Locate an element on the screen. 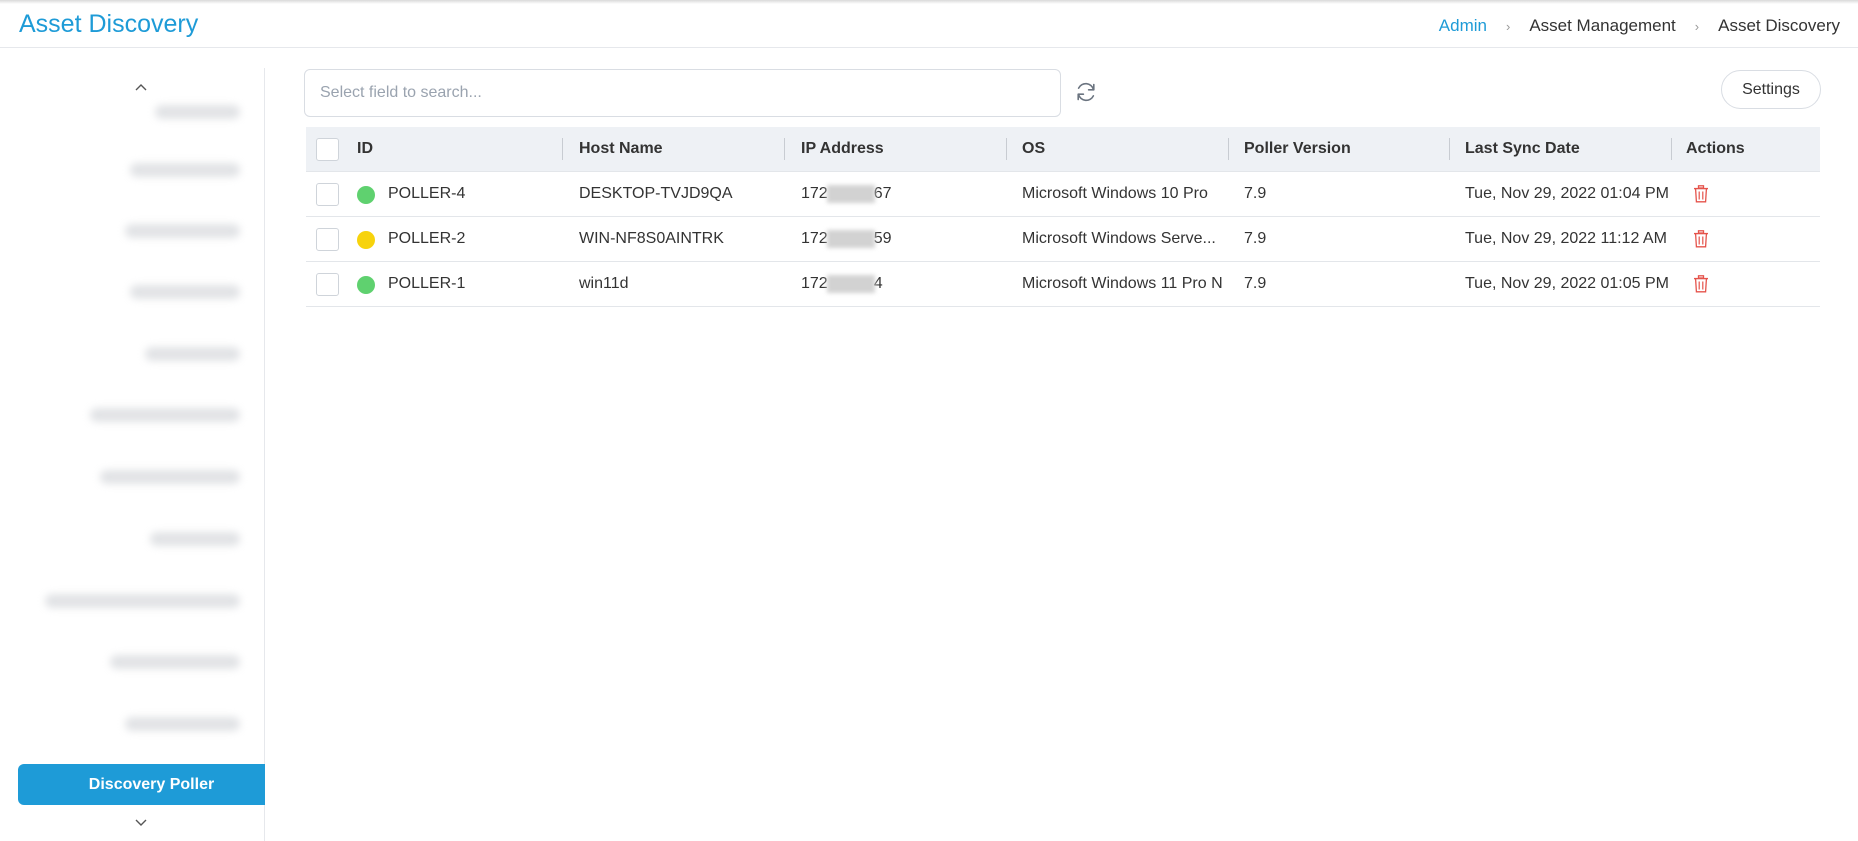 The image size is (1858, 841). settings-button: Settings is located at coordinates (1771, 89).